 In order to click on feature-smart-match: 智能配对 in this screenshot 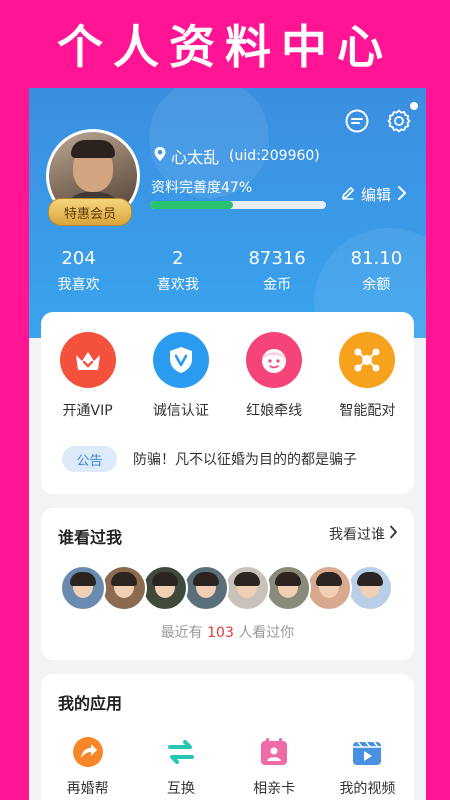, I will do `click(367, 376)`.